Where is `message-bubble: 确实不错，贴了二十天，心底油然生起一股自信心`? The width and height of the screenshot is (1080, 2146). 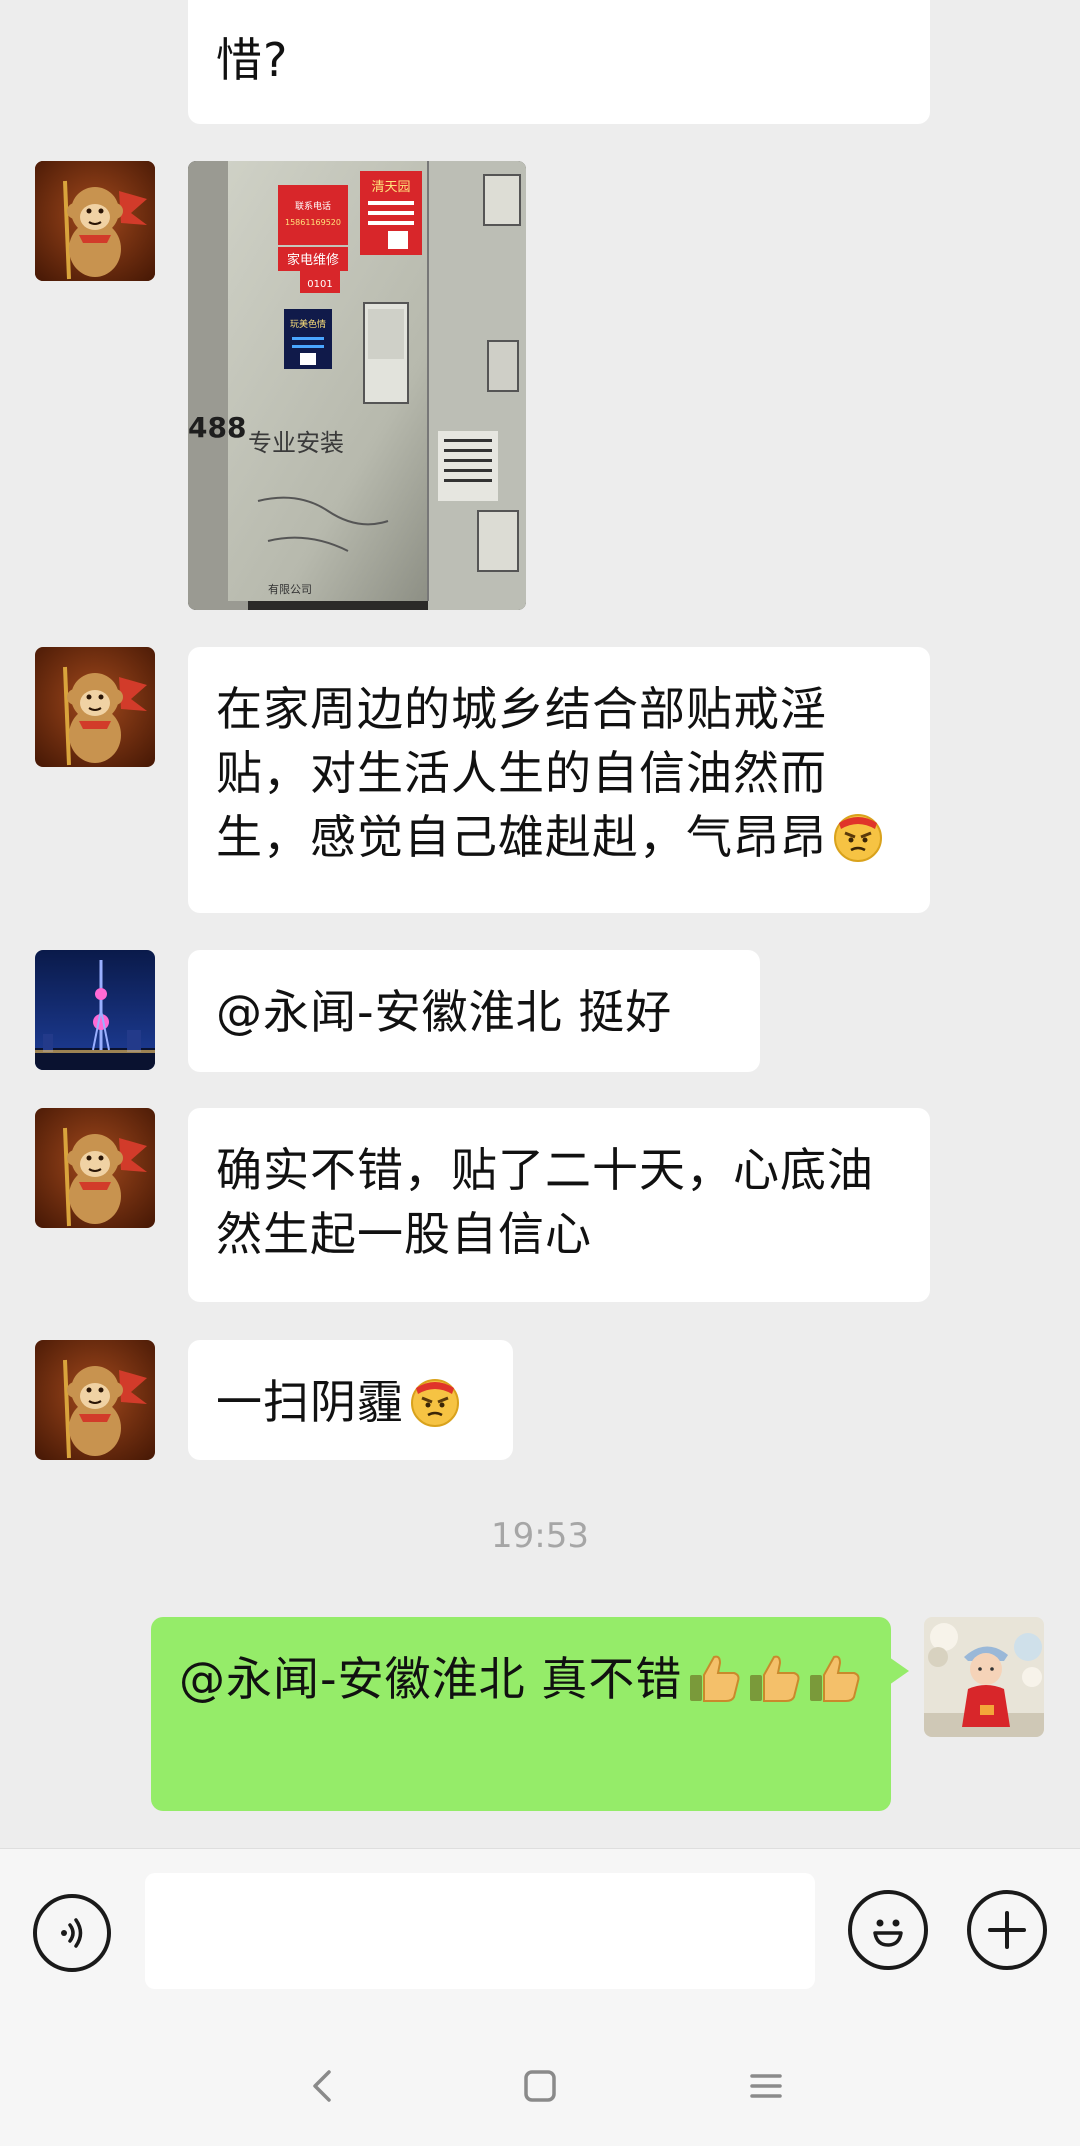 message-bubble: 确实不错，贴了二十天，心底油然生起一股自信心 is located at coordinates (559, 1205).